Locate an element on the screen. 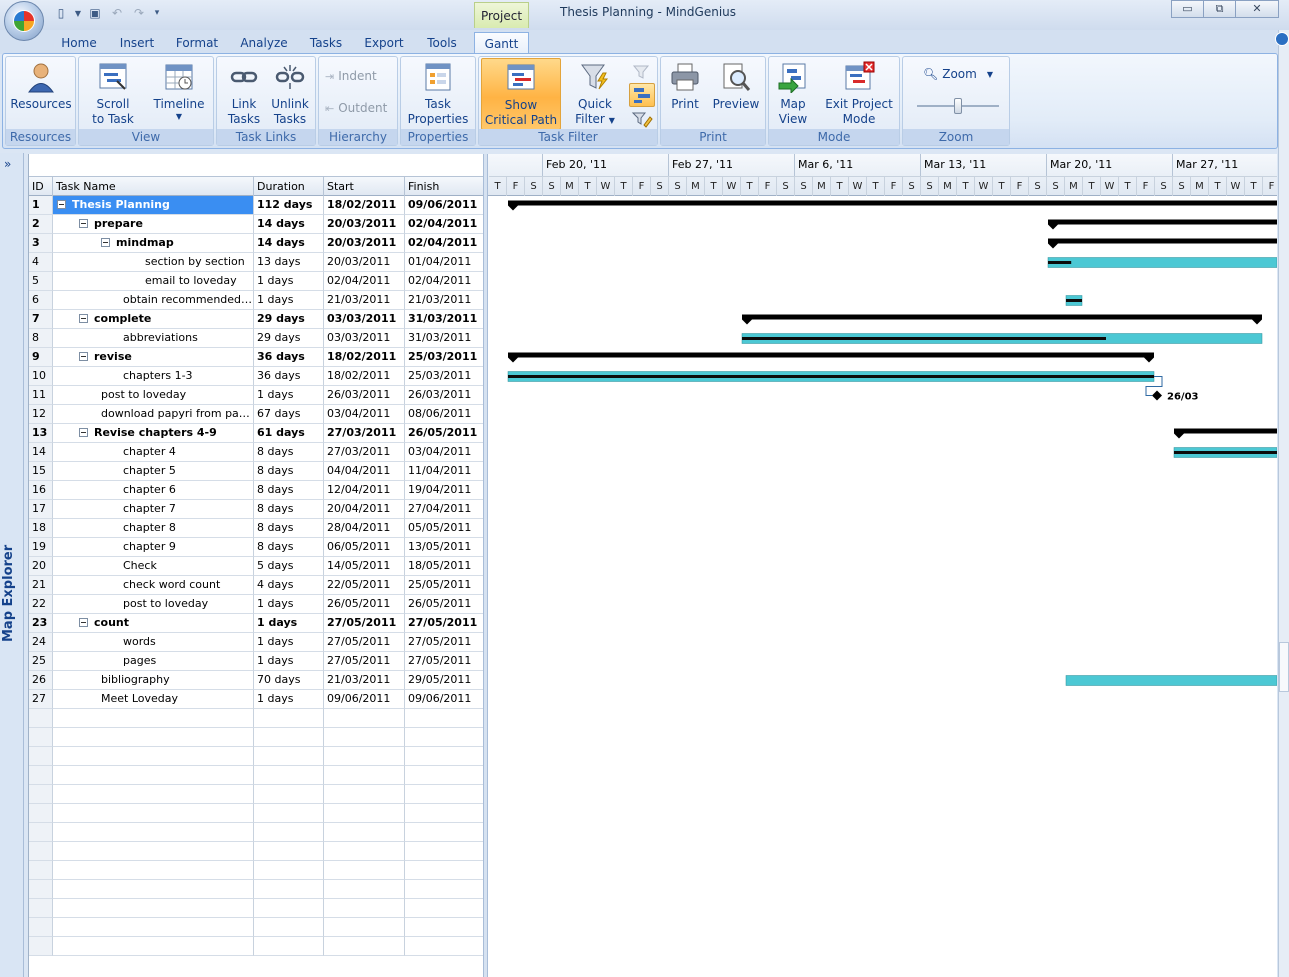 This screenshot has height=977, width=1289. customize-toolbar-icon: ▾ is located at coordinates (157, 13).